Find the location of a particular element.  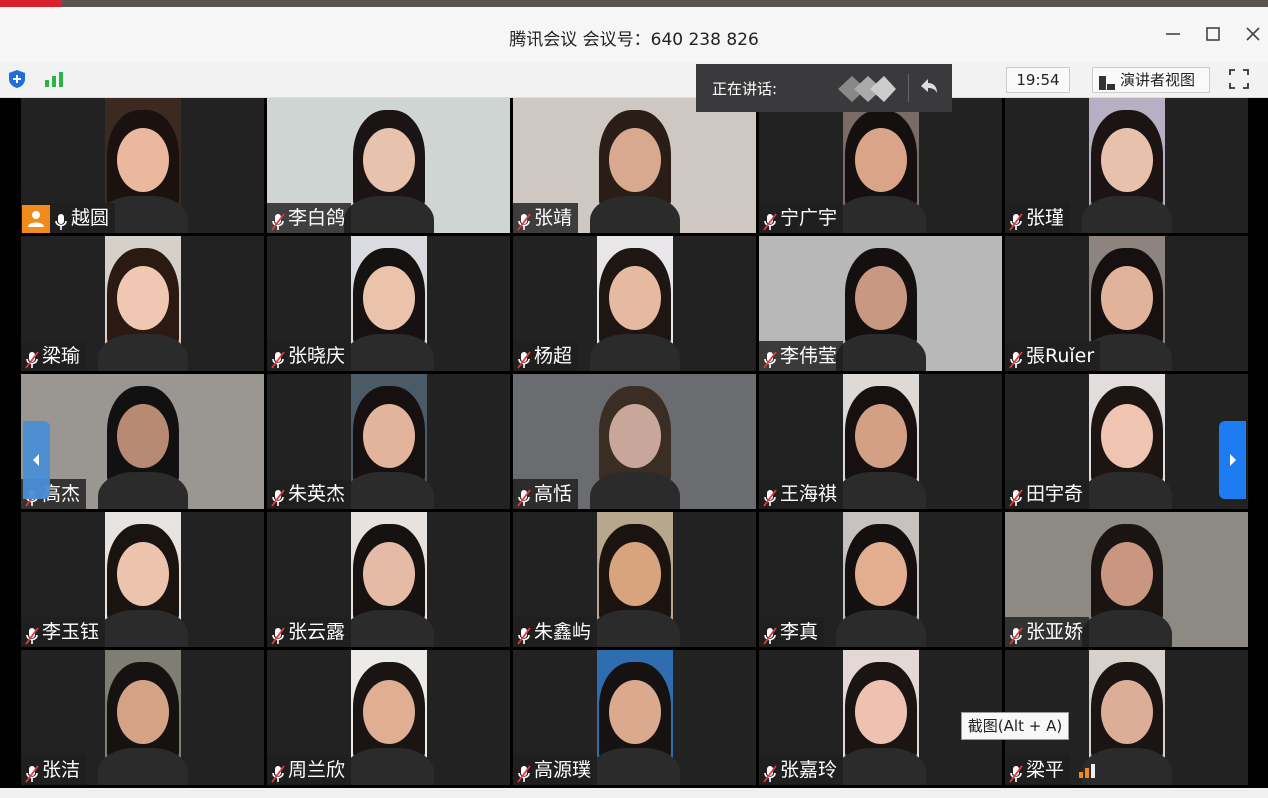

participant-name: 张靖 is located at coordinates (553, 218).